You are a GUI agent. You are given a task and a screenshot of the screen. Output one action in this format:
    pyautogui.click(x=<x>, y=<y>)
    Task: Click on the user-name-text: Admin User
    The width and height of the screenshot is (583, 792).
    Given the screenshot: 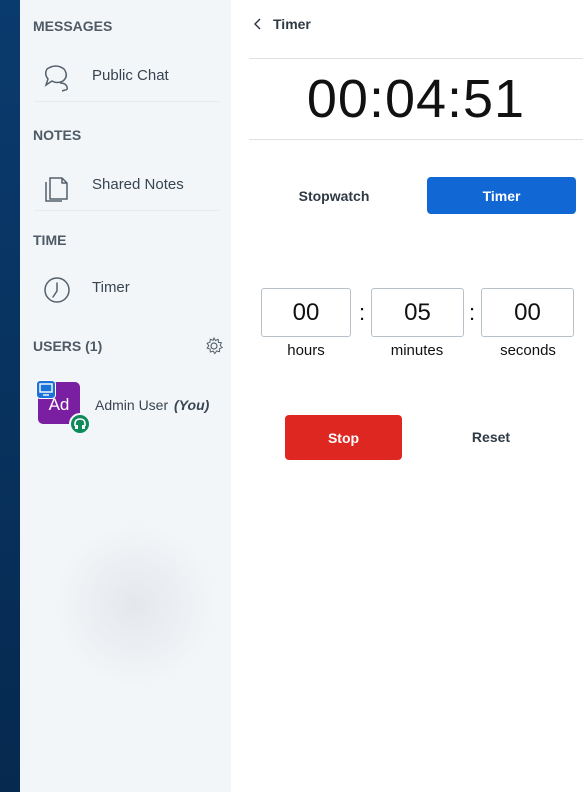 What is the action you would take?
    pyautogui.click(x=132, y=405)
    